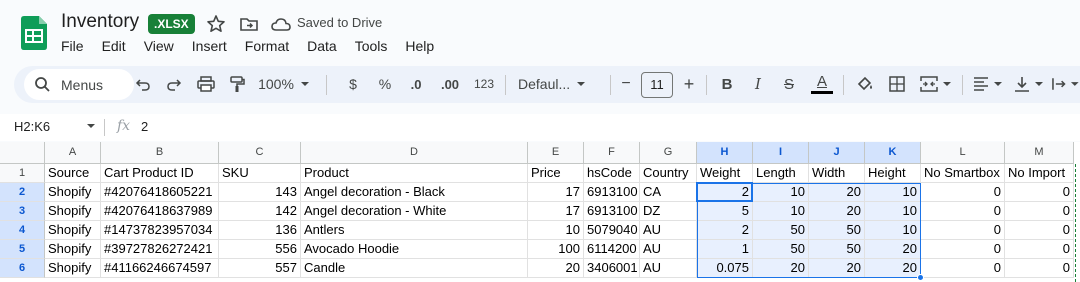  I want to click on cell: 557, so click(260, 268).